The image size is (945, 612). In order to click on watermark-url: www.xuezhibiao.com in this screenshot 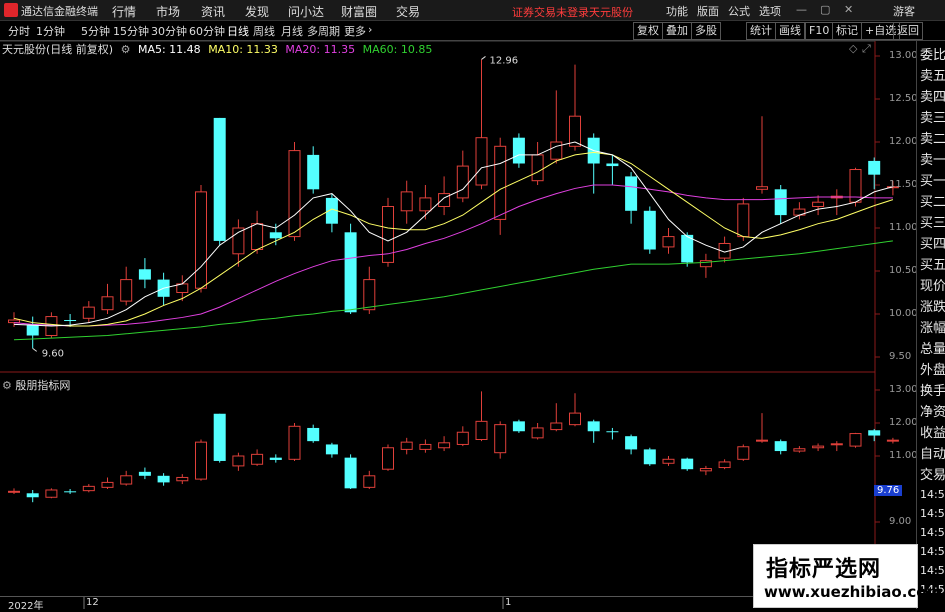, I will do `click(853, 592)`.